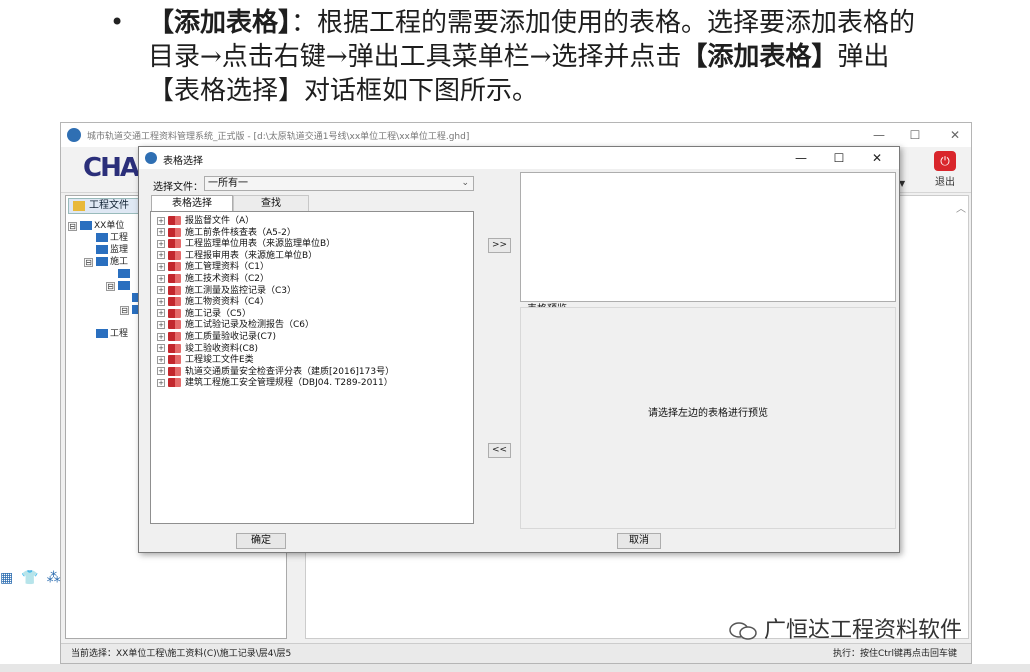 Image resolution: width=1030 pixels, height=672 pixels. Describe the element at coordinates (213, 267) in the screenshot. I see `table-list-item: + 施工管理资料（C1）` at that location.